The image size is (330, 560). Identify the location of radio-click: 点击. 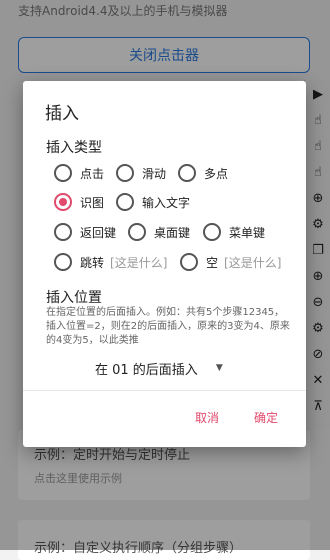
(79, 173).